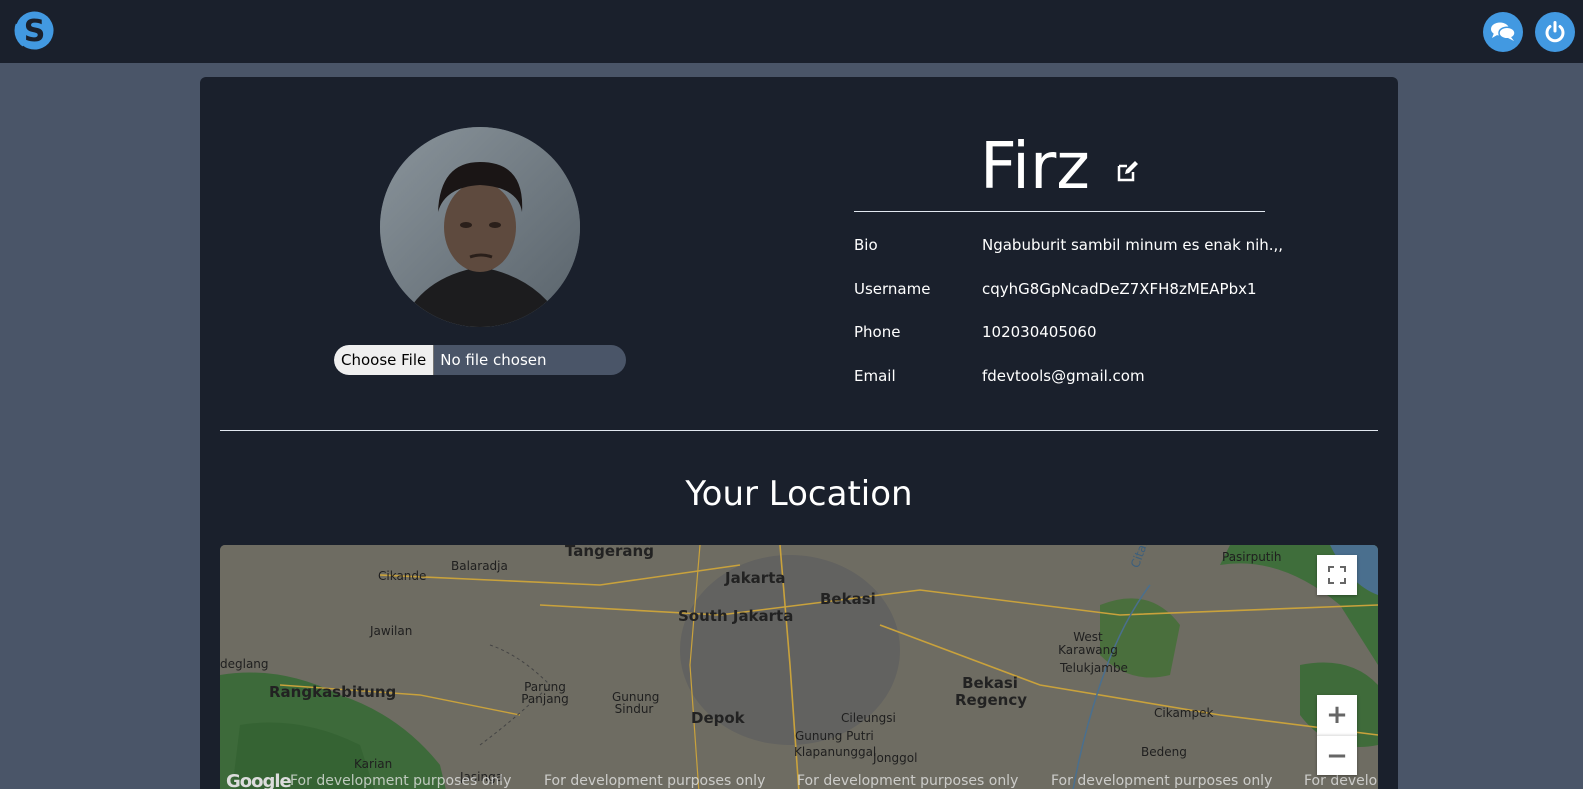  Describe the element at coordinates (799, 430) in the screenshot. I see `section-divider` at that location.